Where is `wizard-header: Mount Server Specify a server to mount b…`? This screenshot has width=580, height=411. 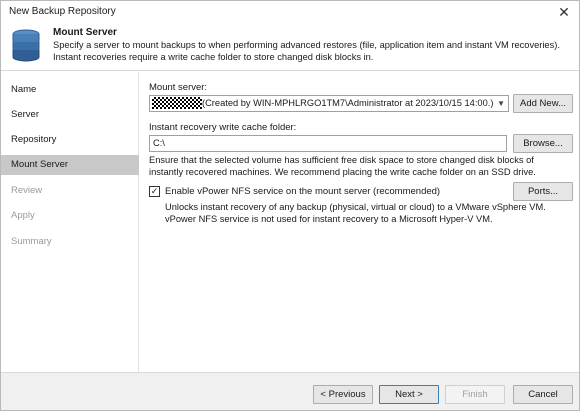
wizard-header: Mount Server Specify a server to mount b… is located at coordinates (290, 47).